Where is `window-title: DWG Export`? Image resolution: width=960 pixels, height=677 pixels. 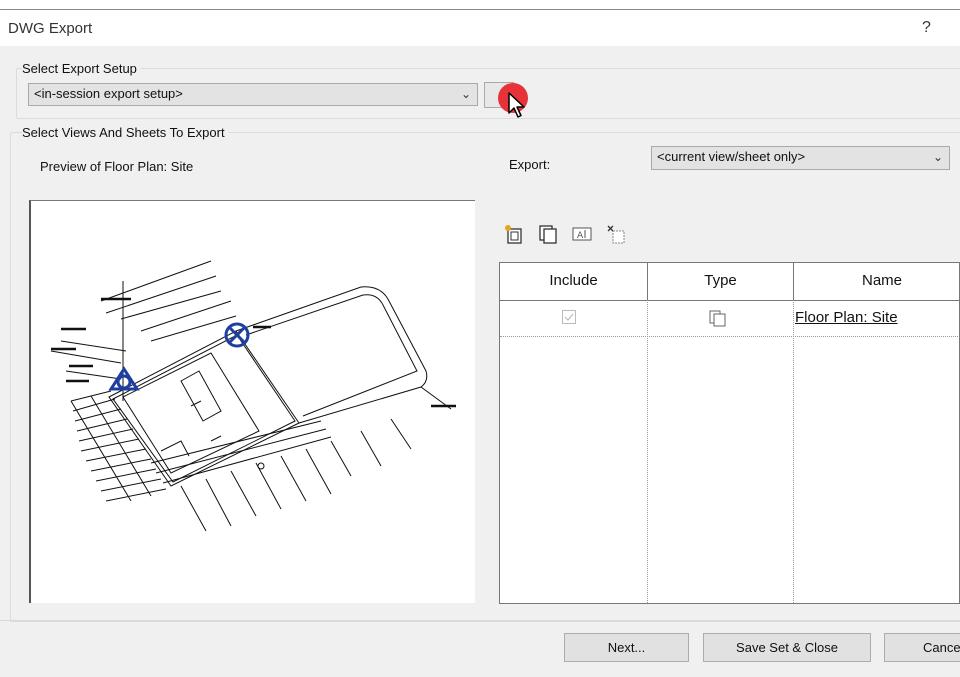
window-title: DWG Export is located at coordinates (50, 28).